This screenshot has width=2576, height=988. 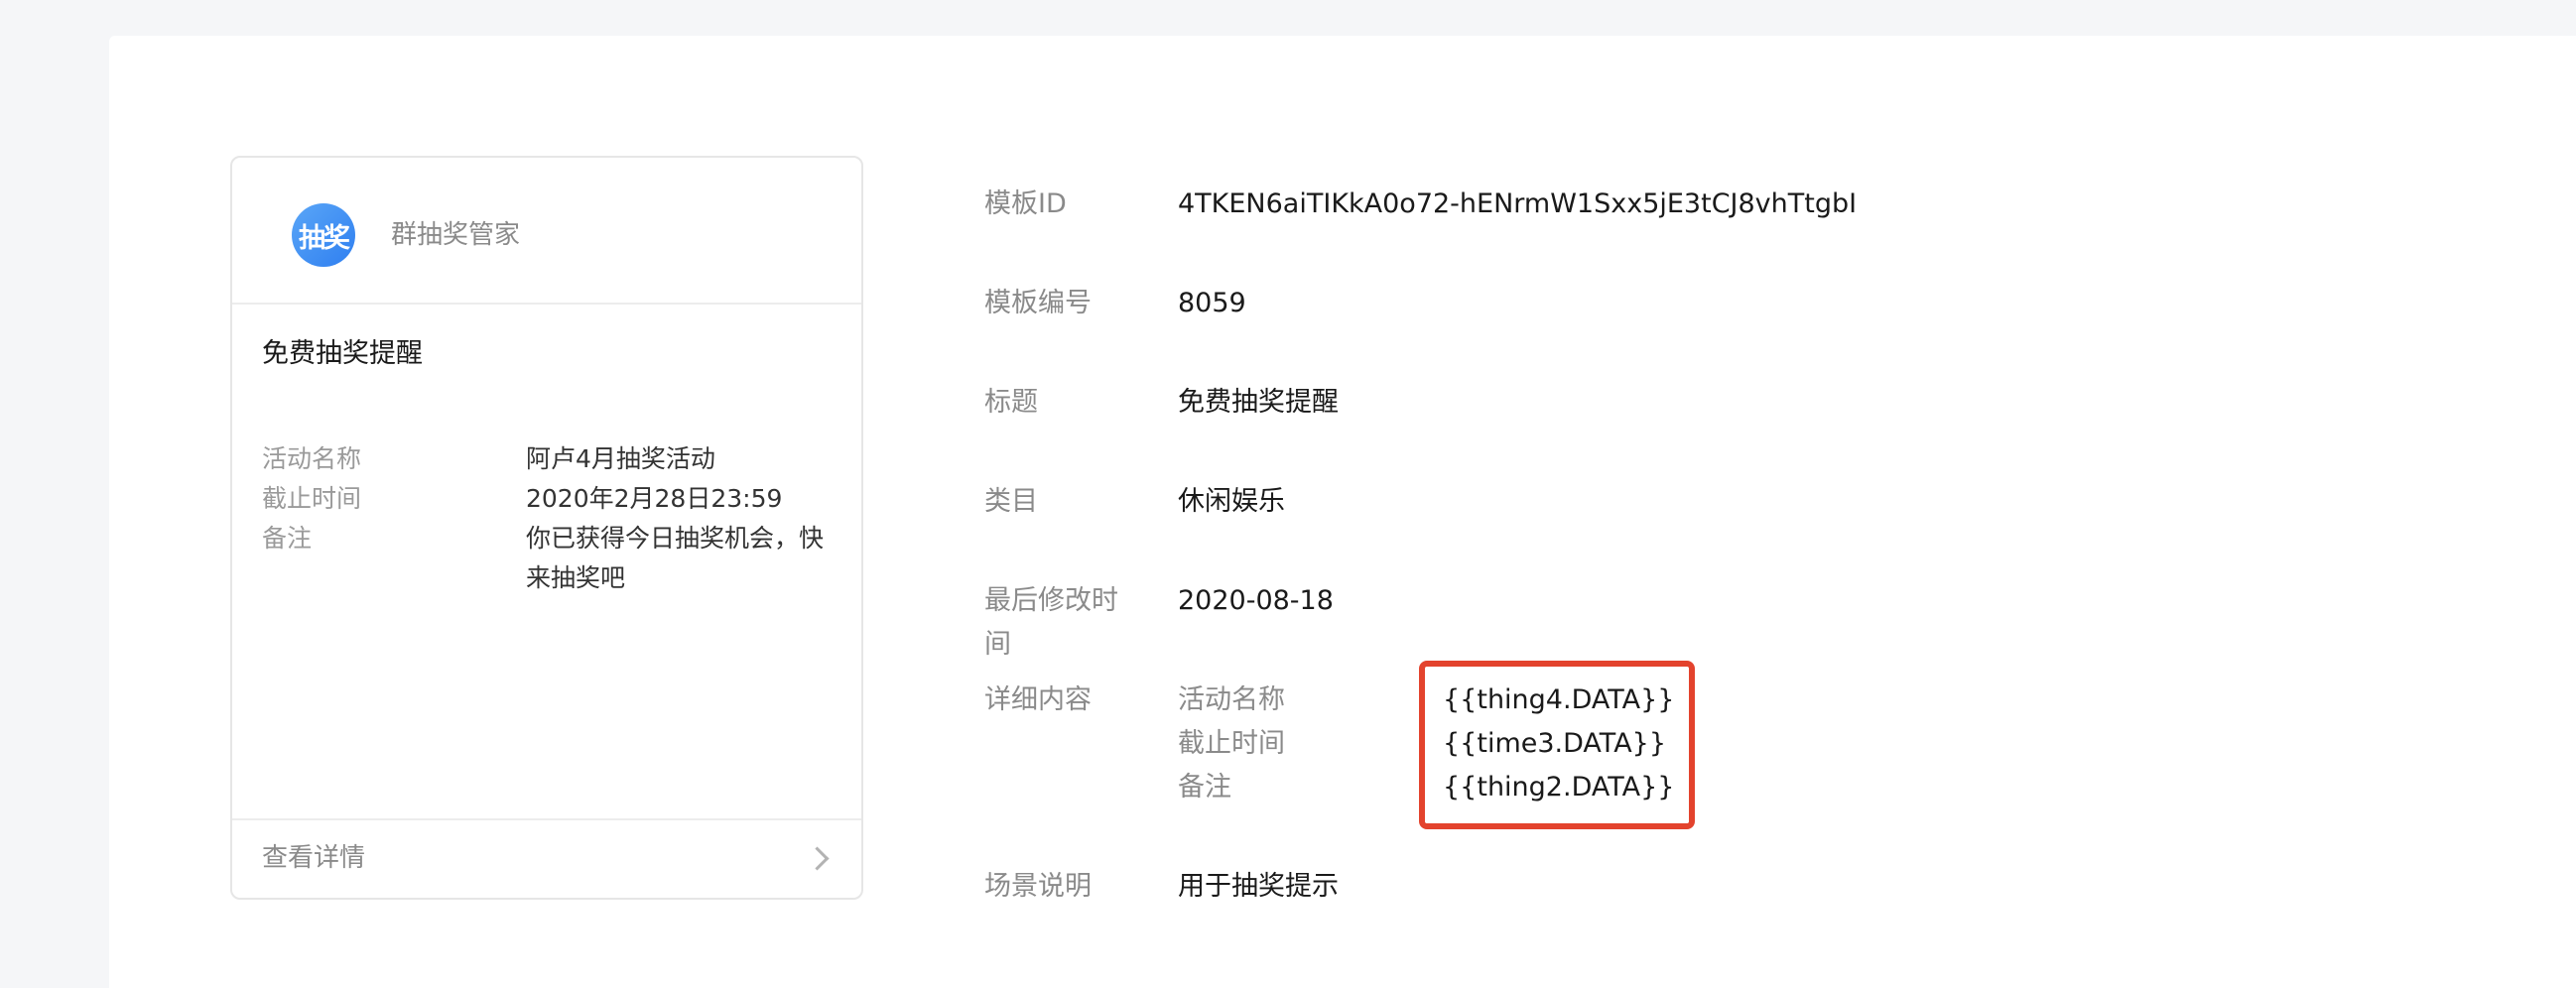 What do you see at coordinates (456, 235) in the screenshot?
I see `account-name: 群抽奖管家` at bounding box center [456, 235].